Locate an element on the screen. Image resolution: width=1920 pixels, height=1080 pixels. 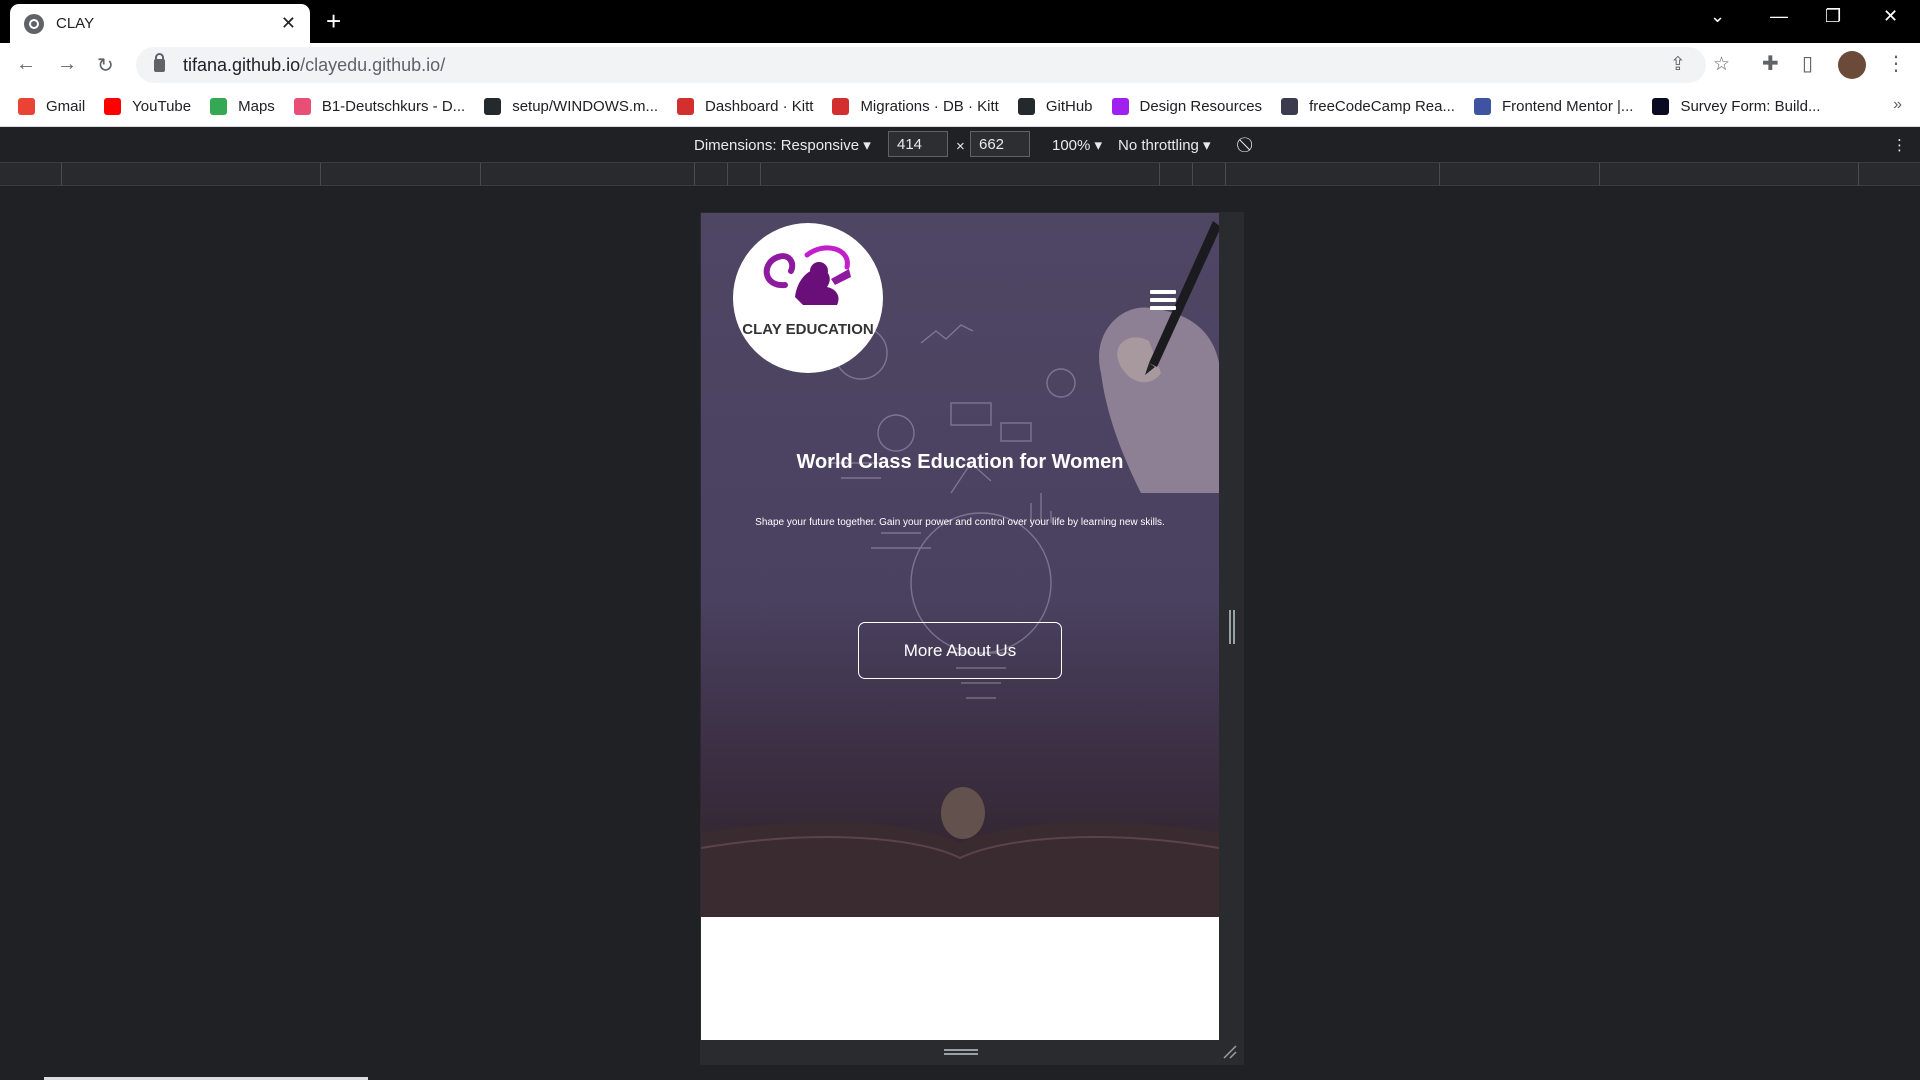
bookmark-label: Gmail is located at coordinates (66, 106).